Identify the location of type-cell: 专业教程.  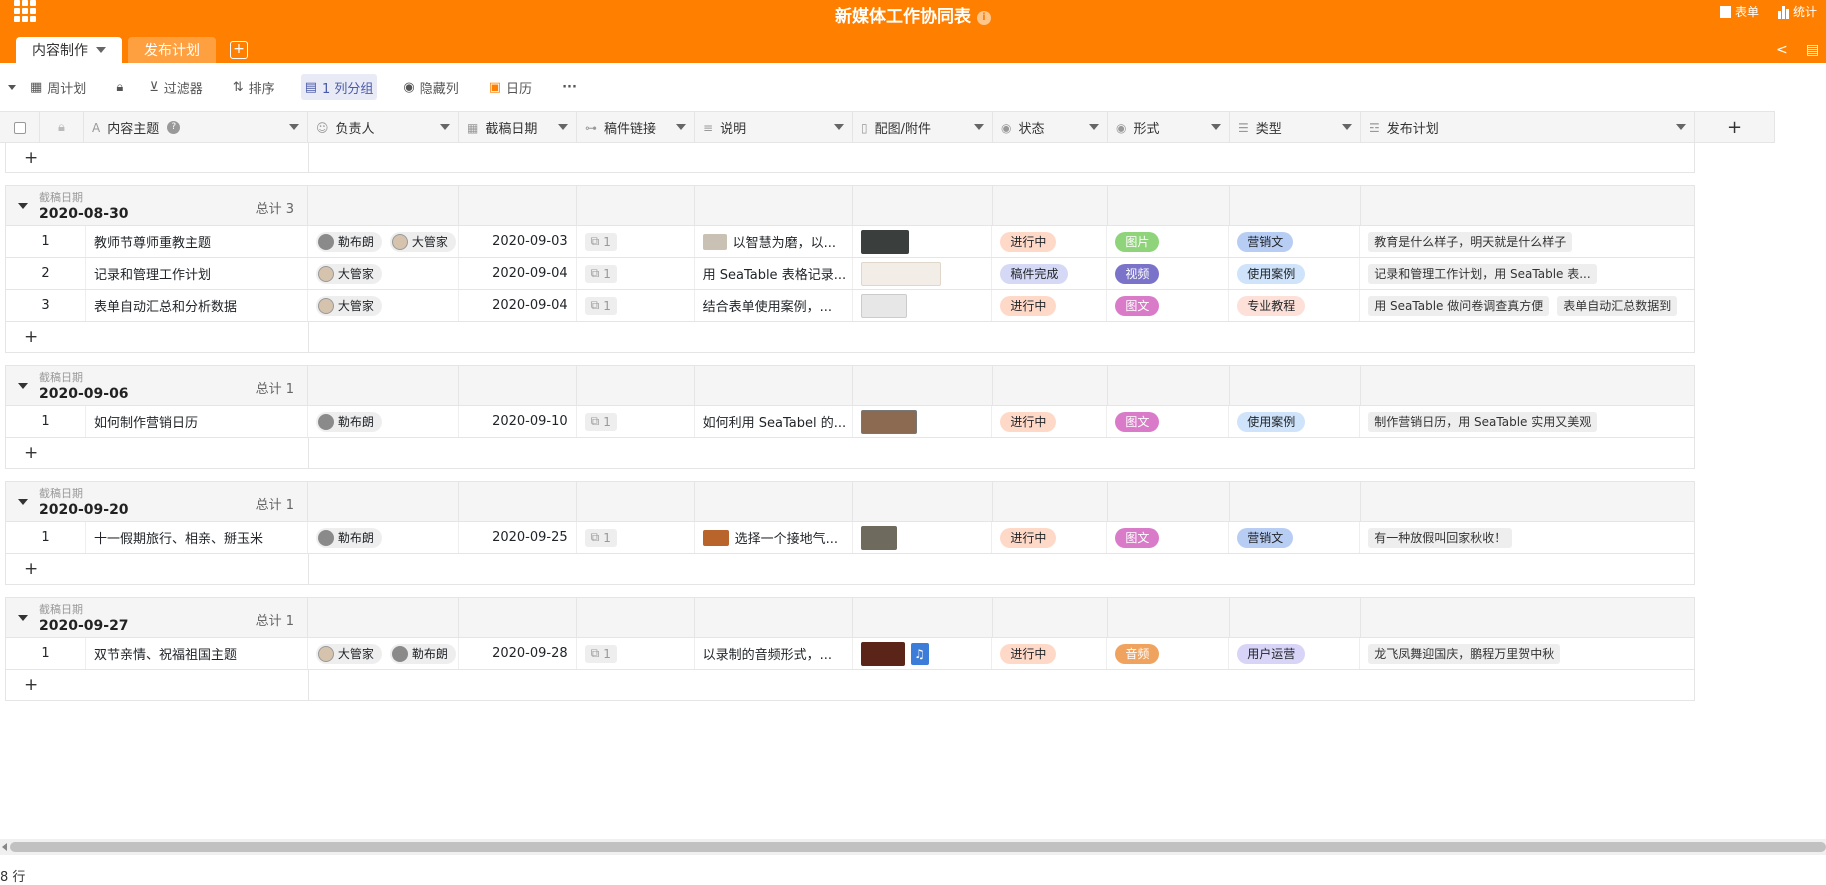
(1295, 305).